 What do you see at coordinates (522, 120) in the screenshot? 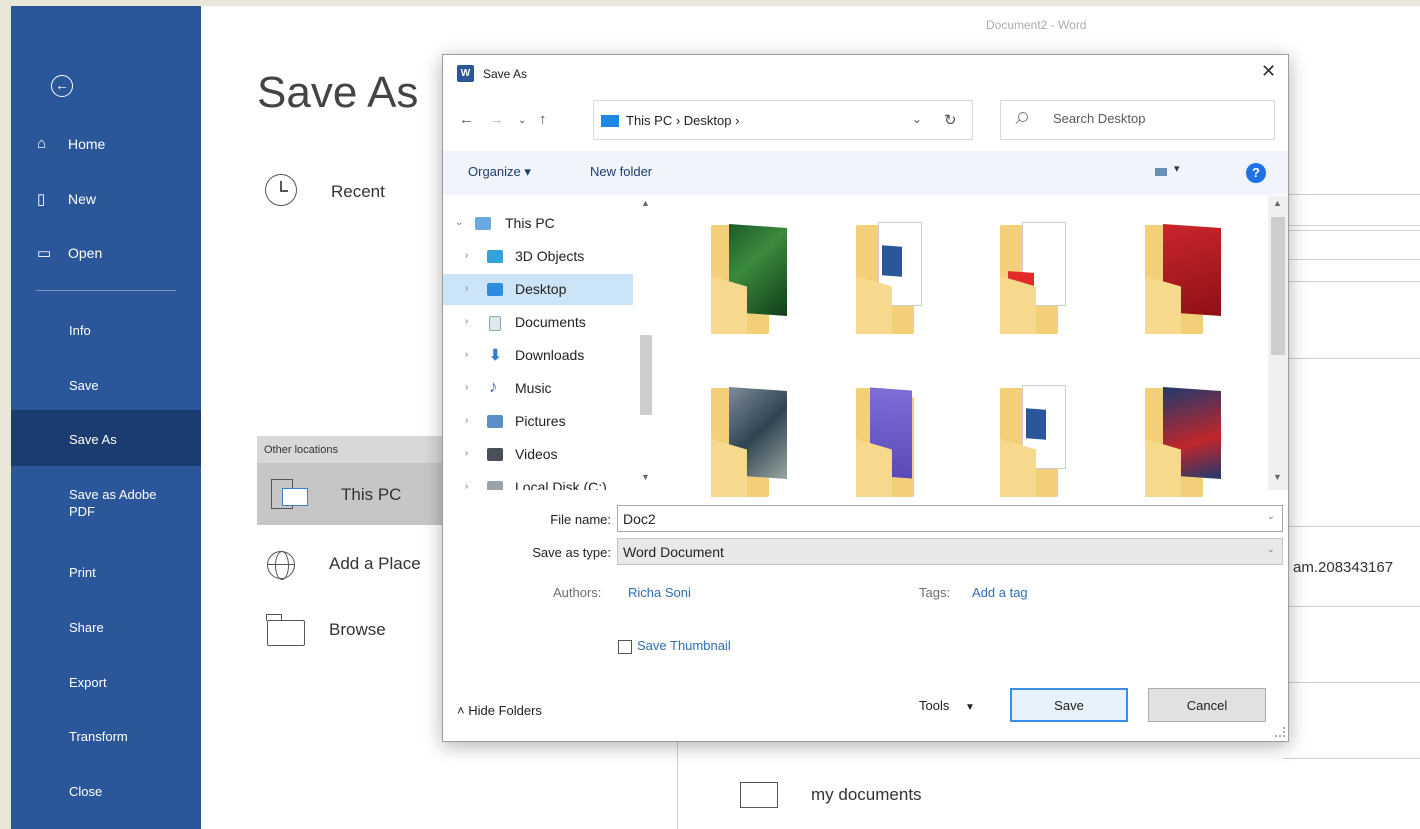
I see `recent-locations-chevron-icon: ⌄` at bounding box center [522, 120].